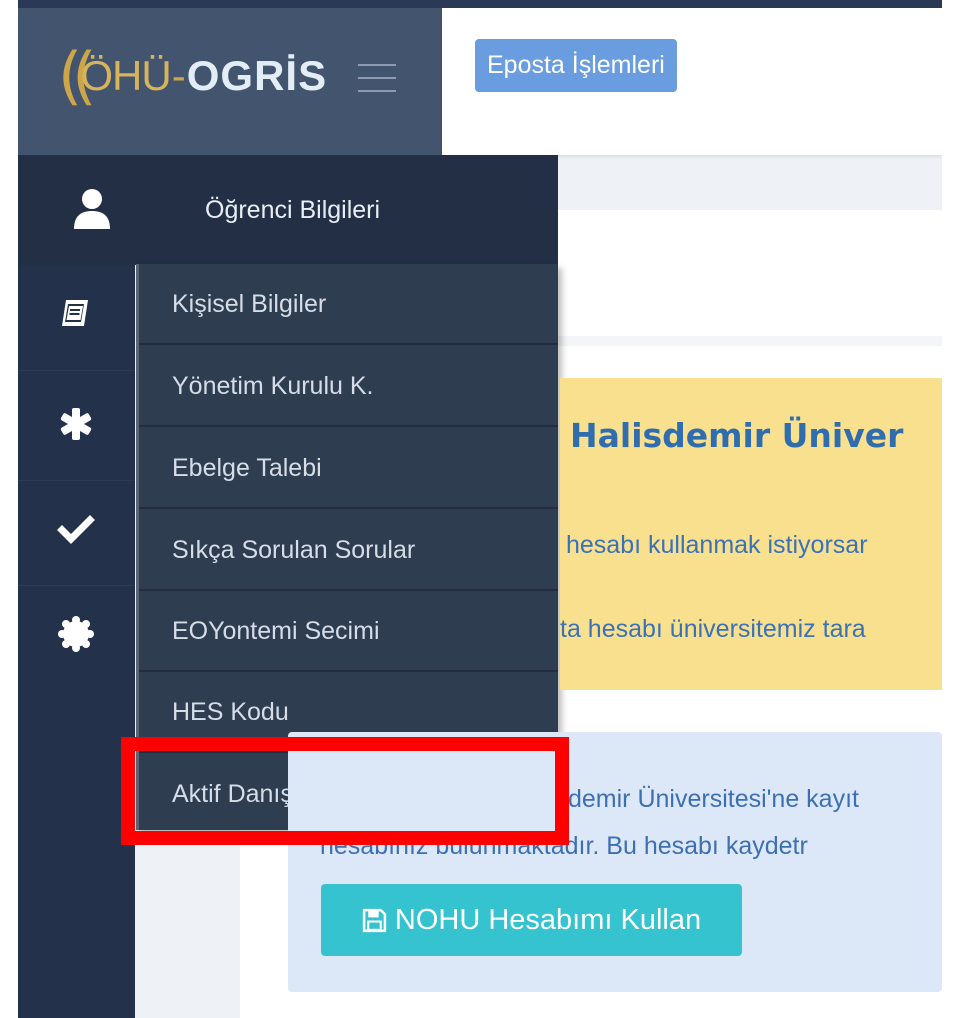 Image resolution: width=957 pixels, height=1018 pixels. I want to click on submenu-item-label: Kişisel Bilgiler, so click(249, 304).